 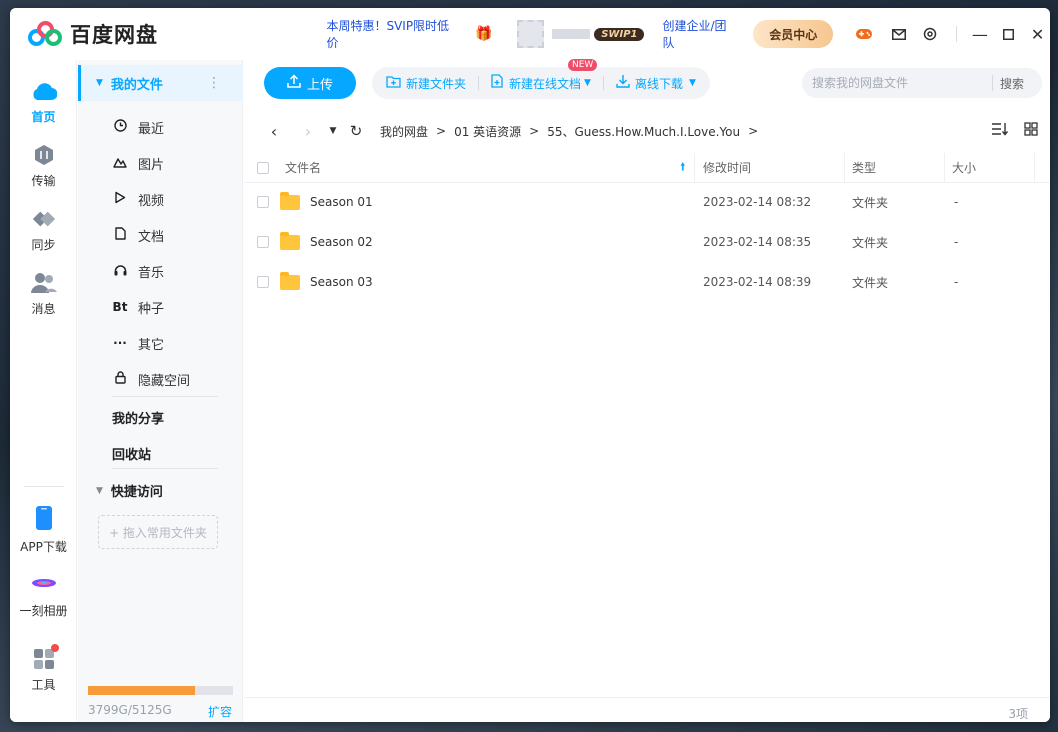 What do you see at coordinates (647, 242) in the screenshot?
I see `table-row: Season 02 2023-02-14 08:35 文件夹 -` at bounding box center [647, 242].